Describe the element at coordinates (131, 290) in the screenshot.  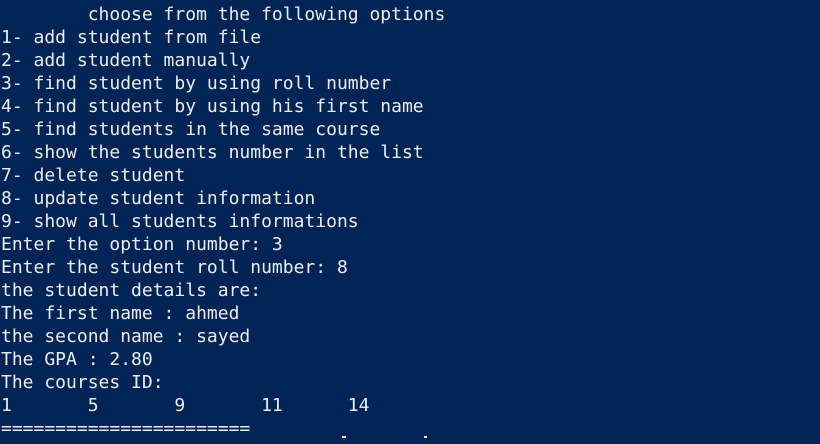
I see `details-heading: the student details are:` at that location.